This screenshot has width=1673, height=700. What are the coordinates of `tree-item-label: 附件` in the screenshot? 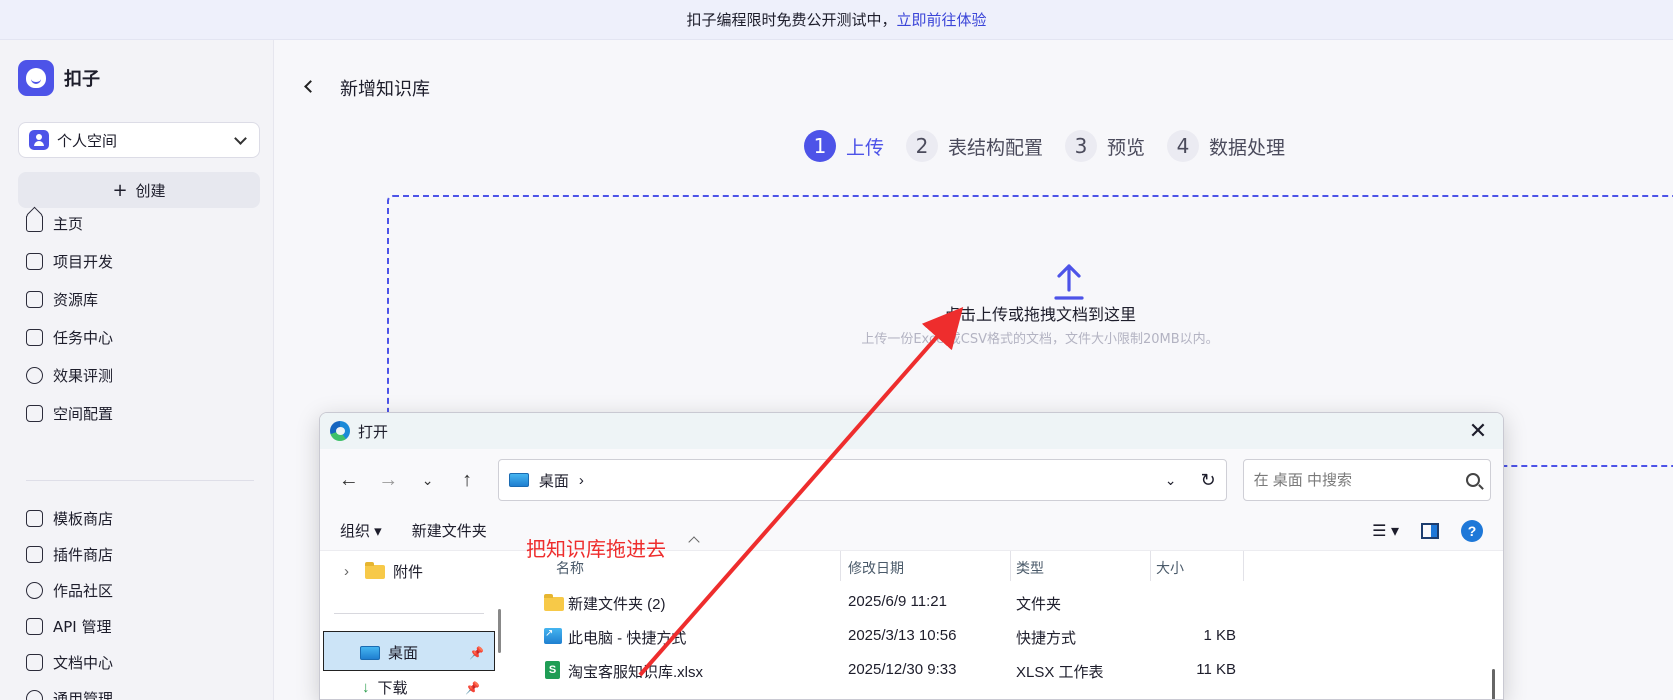 It's located at (408, 572).